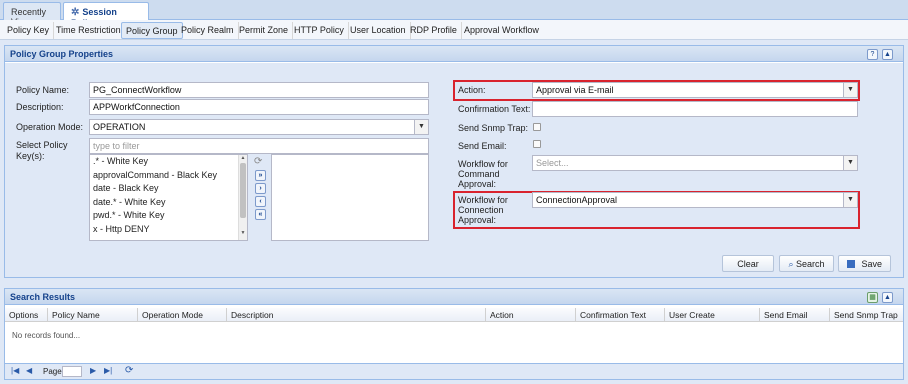 The height and width of the screenshot is (384, 908). I want to click on column-header-confirmation-text: Confirmation Text, so click(620, 315).